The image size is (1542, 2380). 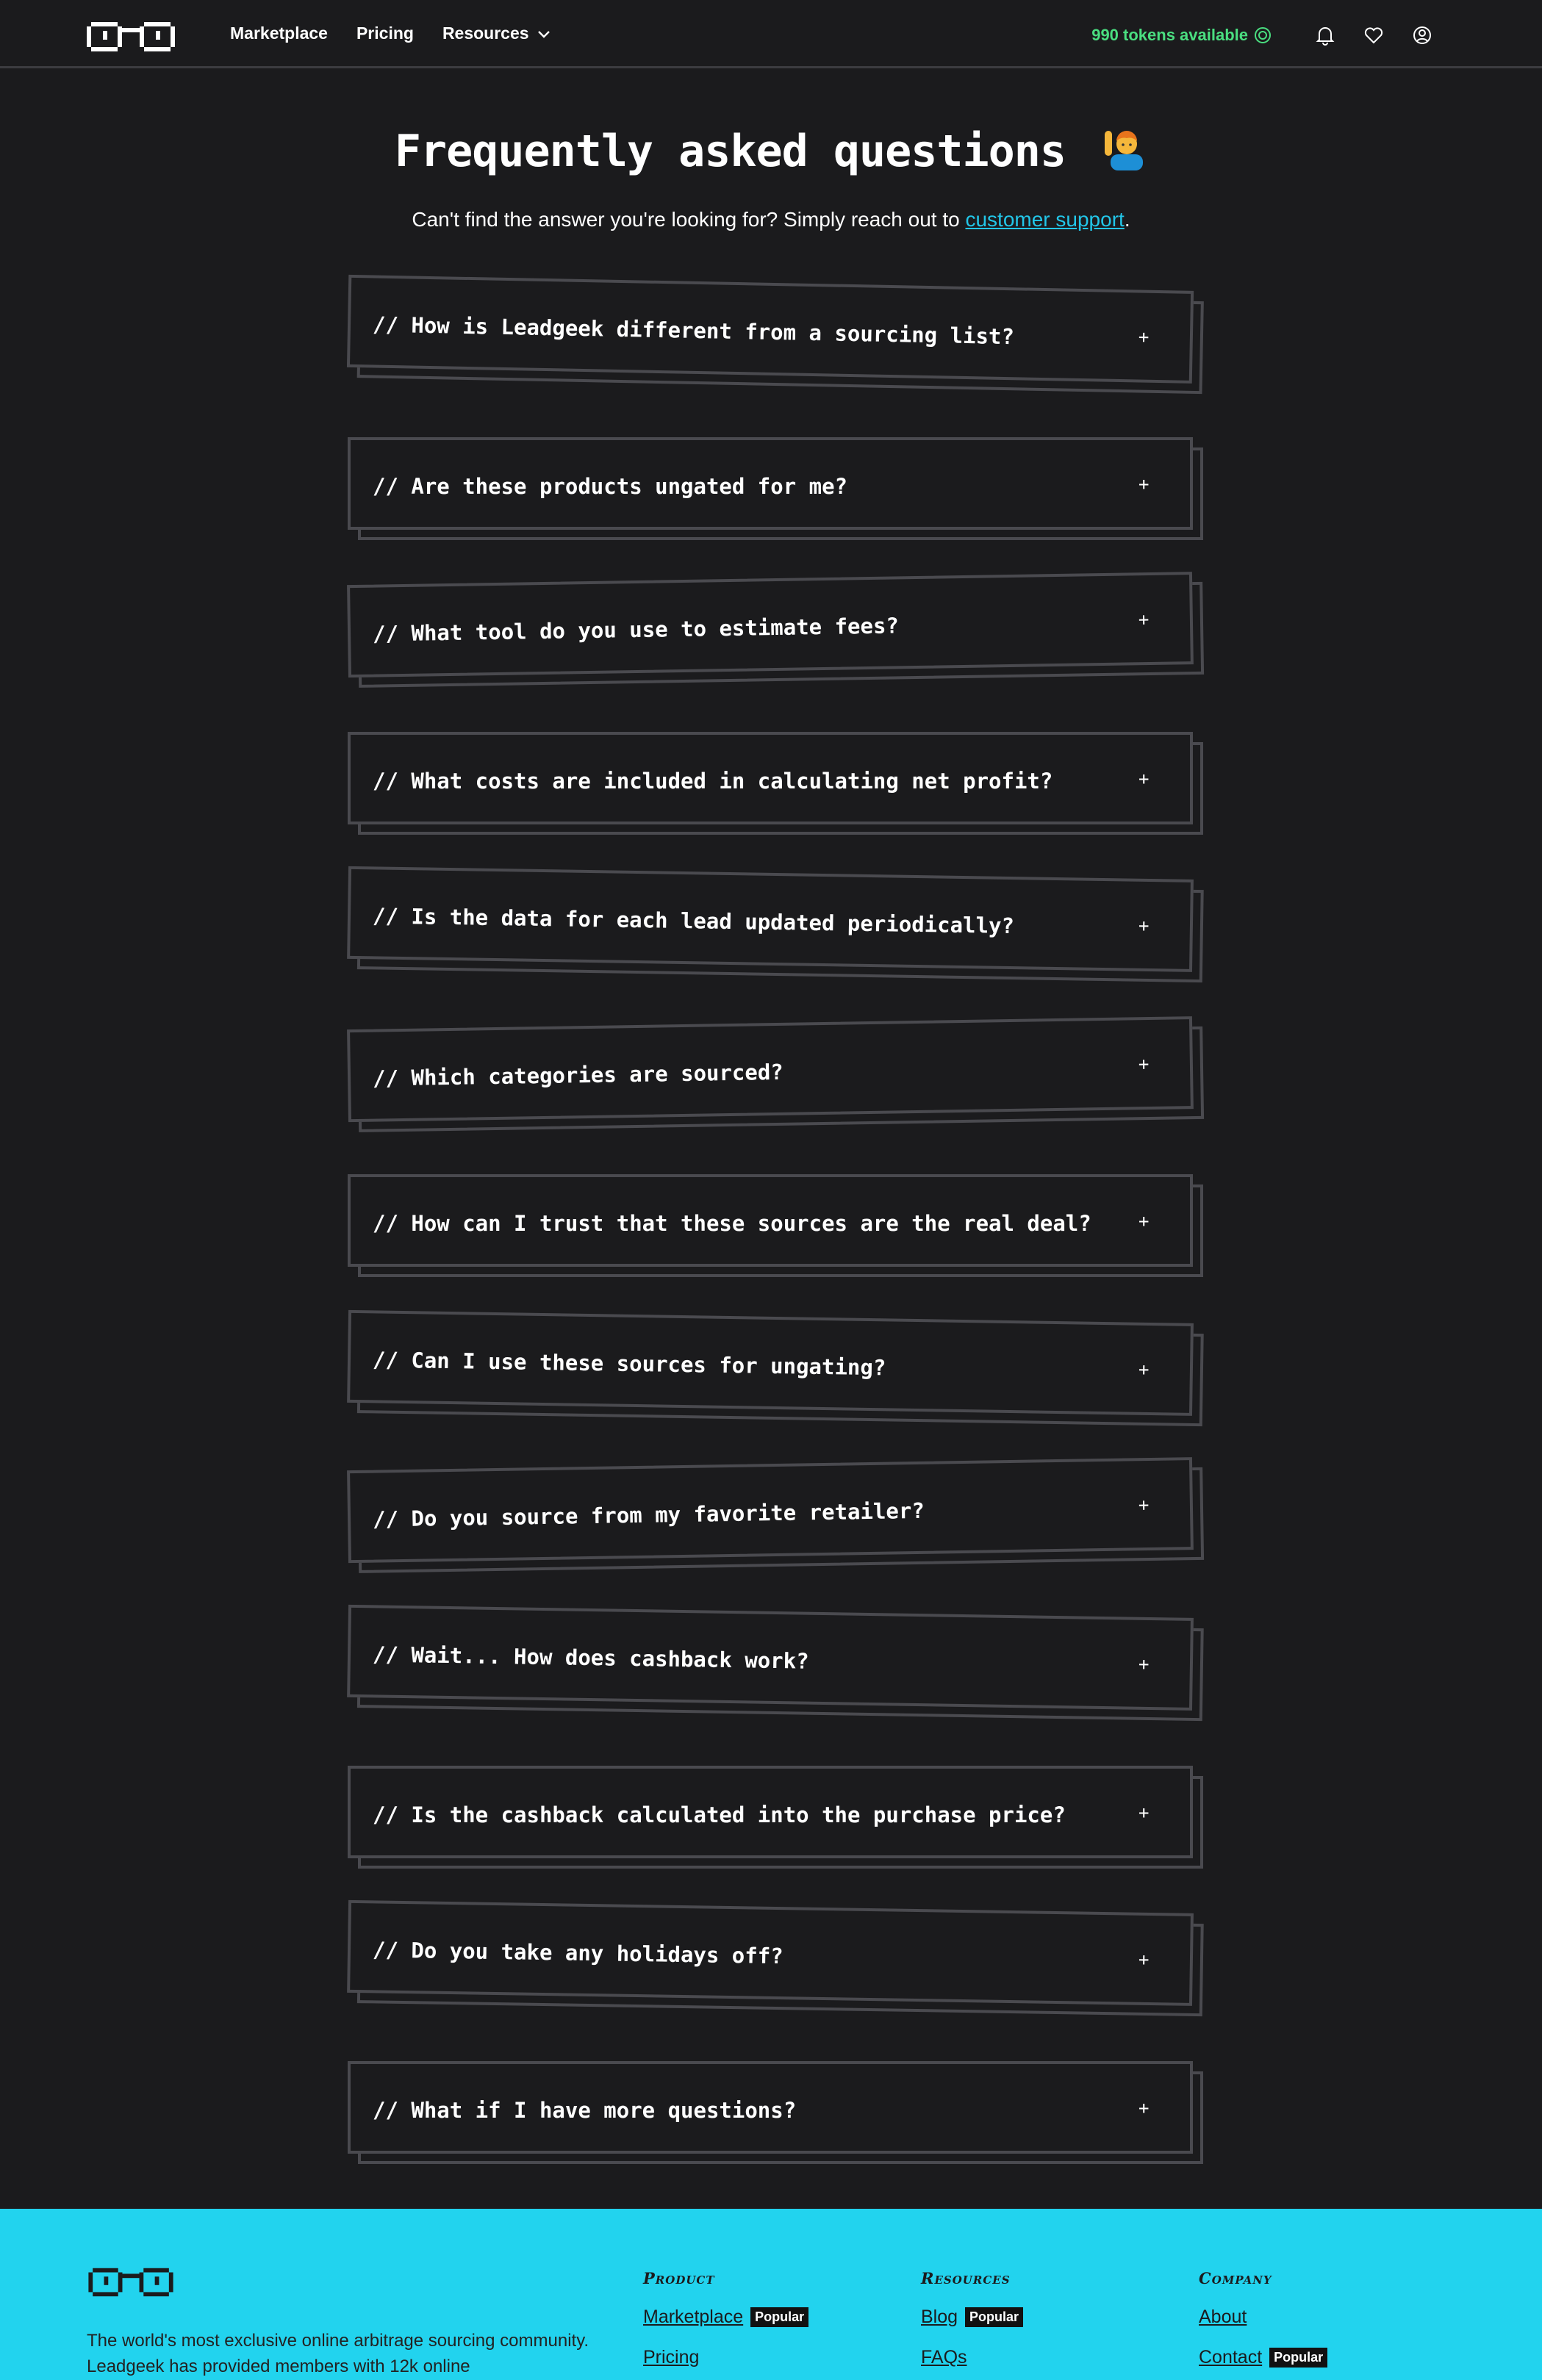 What do you see at coordinates (578, 1075) in the screenshot?
I see `faq-question: // Which categories are sourced?` at bounding box center [578, 1075].